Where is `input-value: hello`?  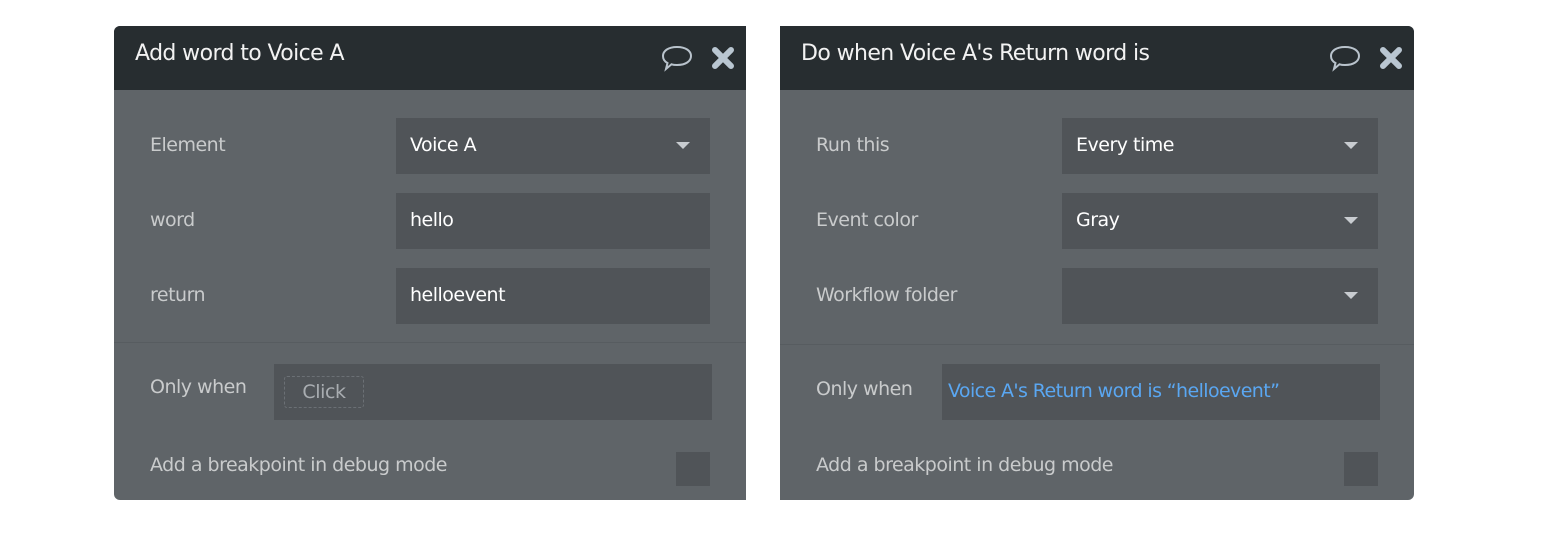 input-value: hello is located at coordinates (432, 220).